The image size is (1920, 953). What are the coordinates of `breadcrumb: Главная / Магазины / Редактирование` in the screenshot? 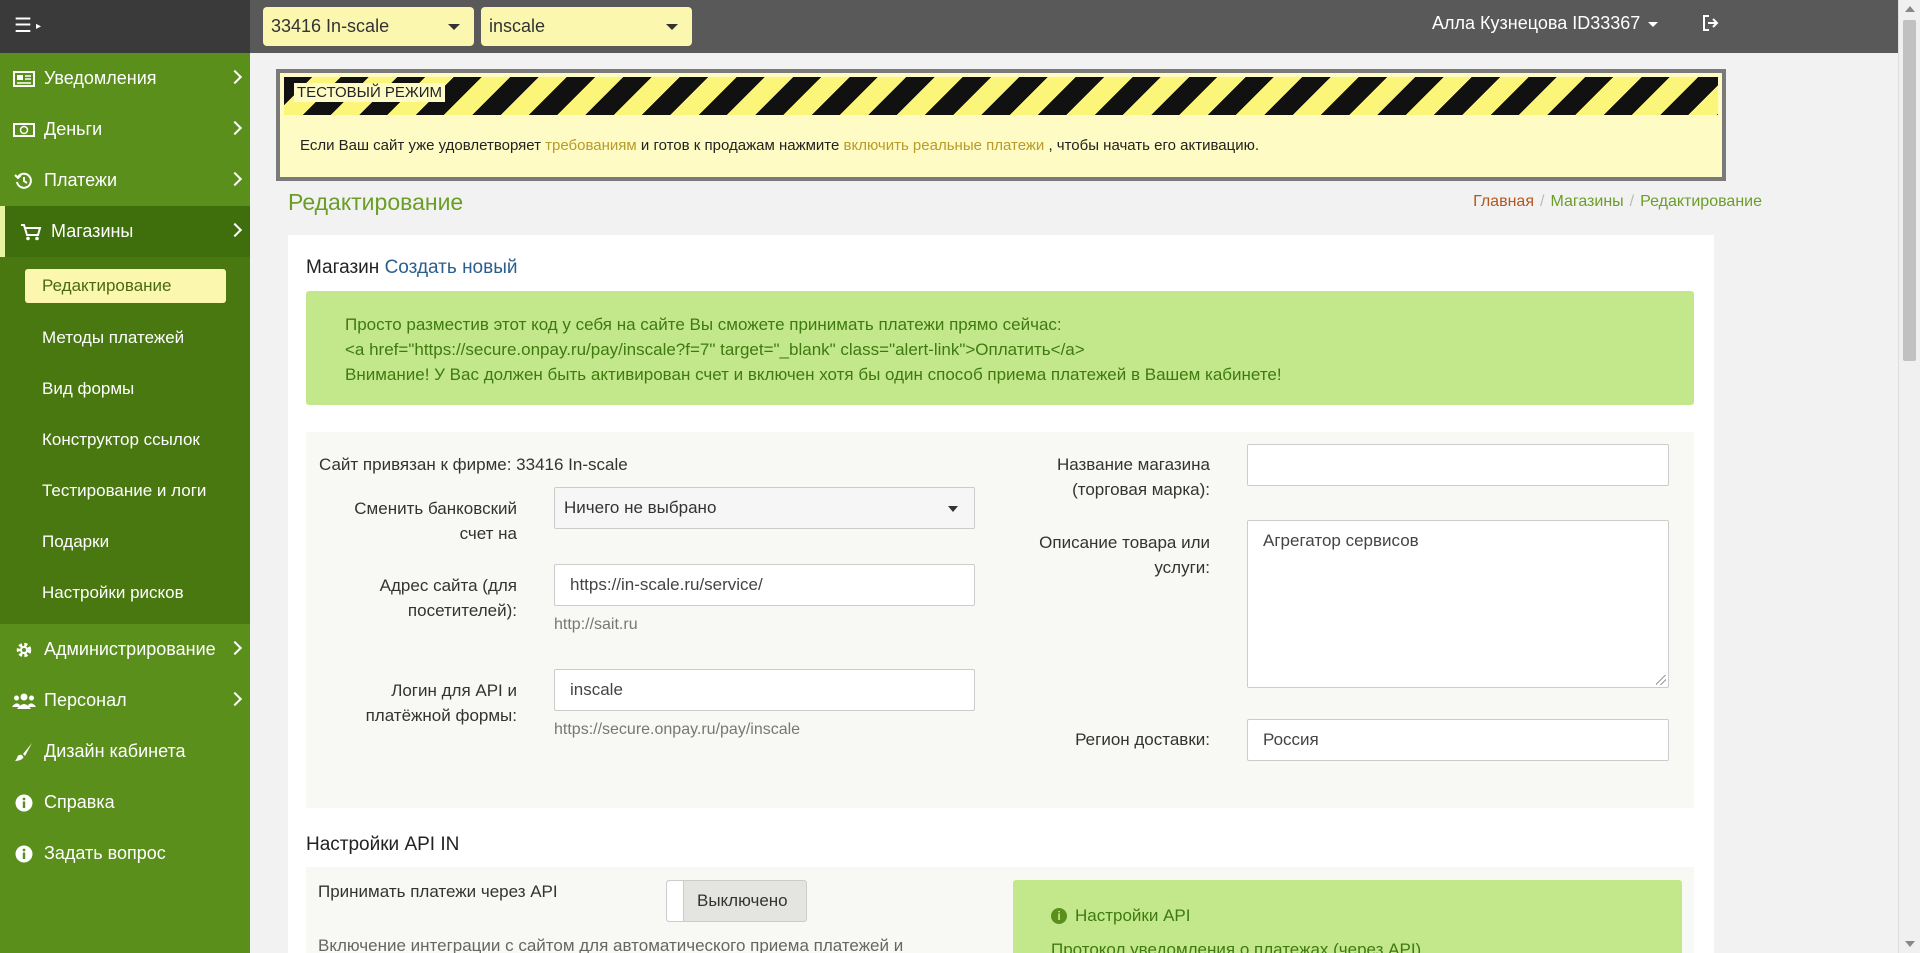 It's located at (1617, 202).